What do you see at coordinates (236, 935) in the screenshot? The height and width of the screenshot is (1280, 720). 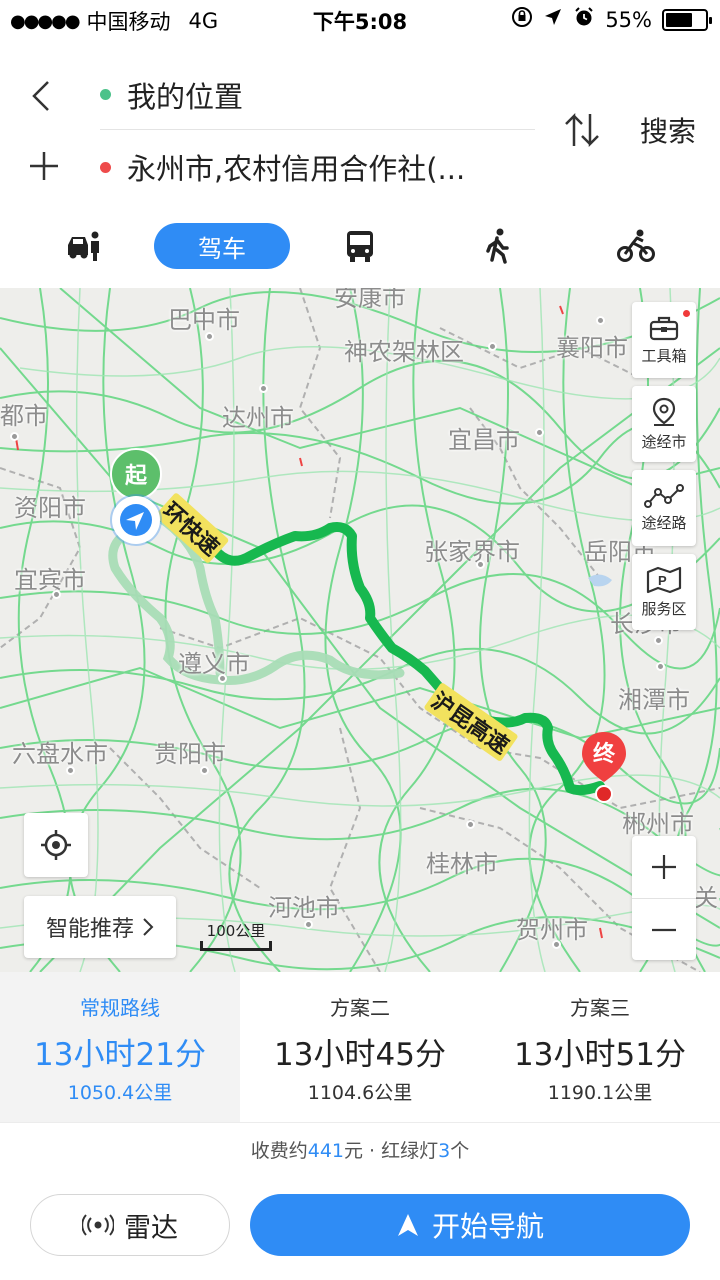 I see `map-scale: 100公里` at bounding box center [236, 935].